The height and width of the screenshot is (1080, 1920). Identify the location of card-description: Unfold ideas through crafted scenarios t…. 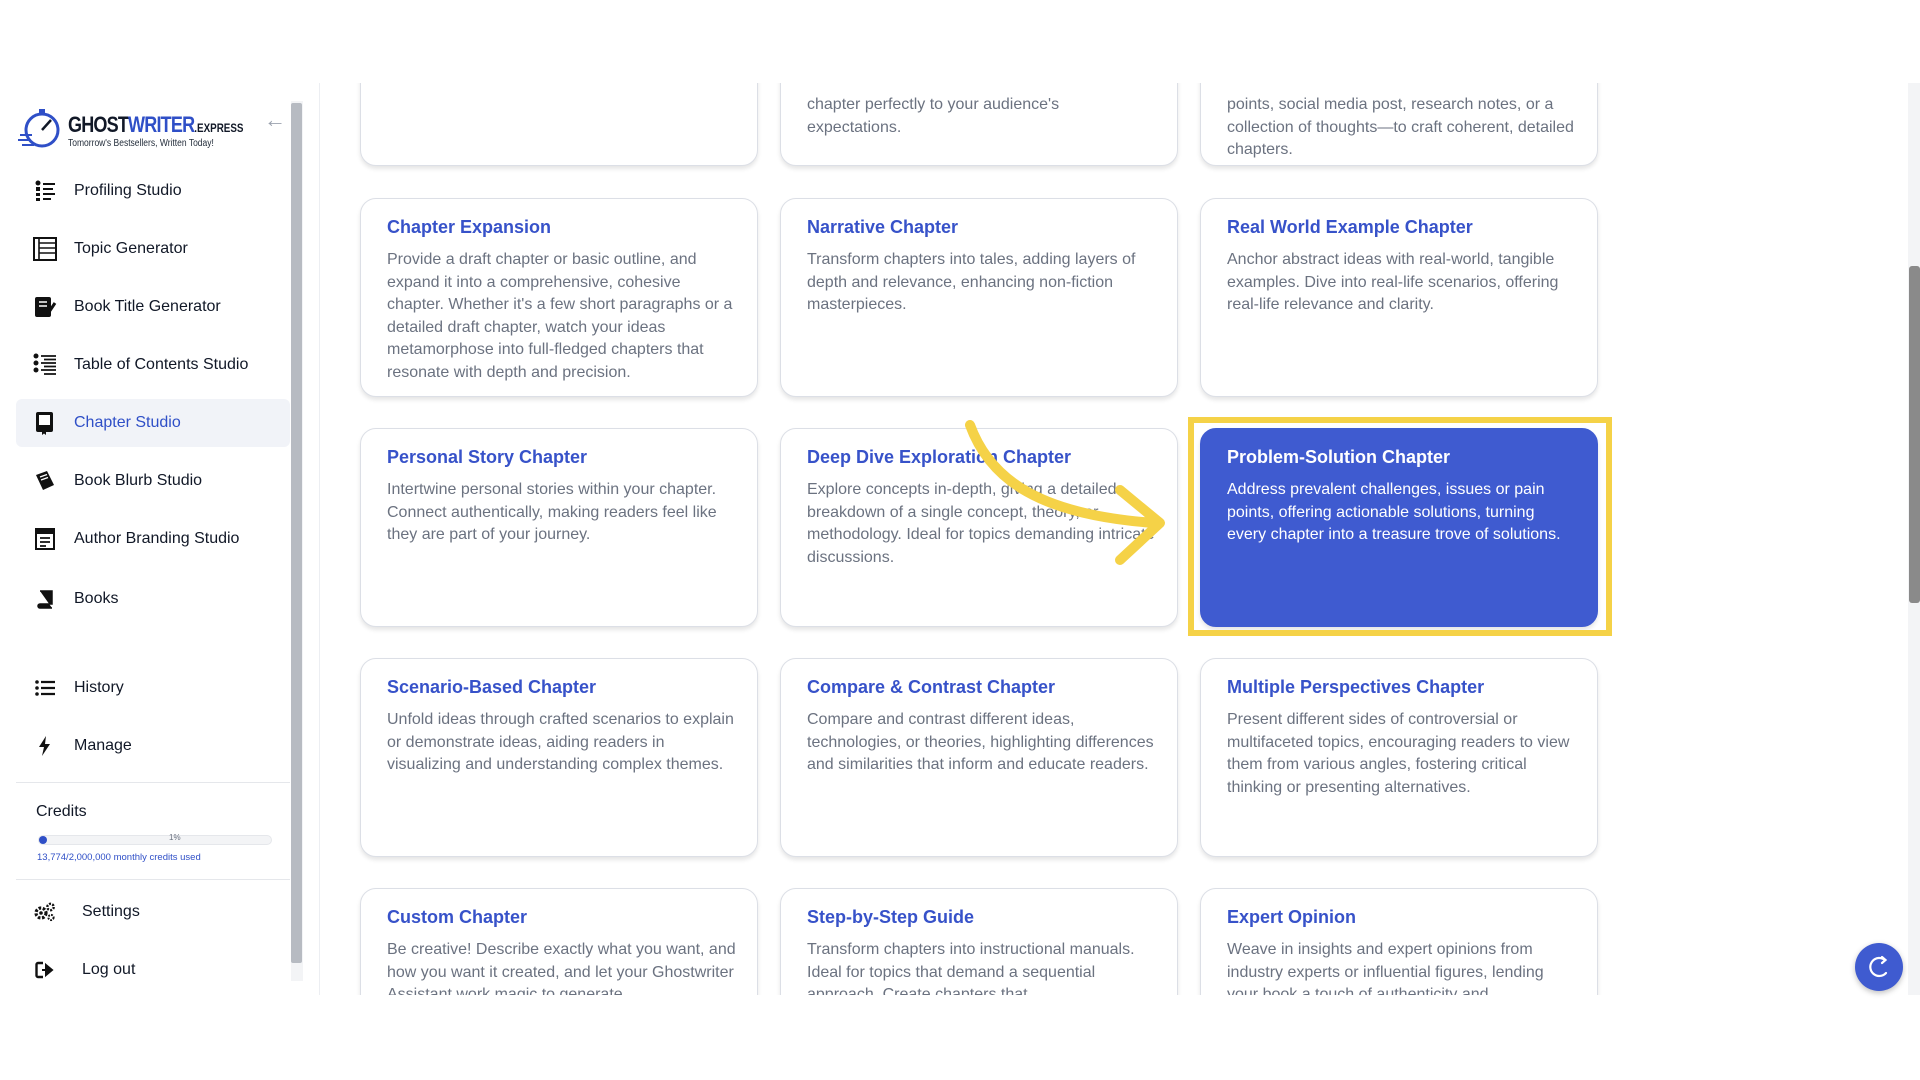
(560, 742).